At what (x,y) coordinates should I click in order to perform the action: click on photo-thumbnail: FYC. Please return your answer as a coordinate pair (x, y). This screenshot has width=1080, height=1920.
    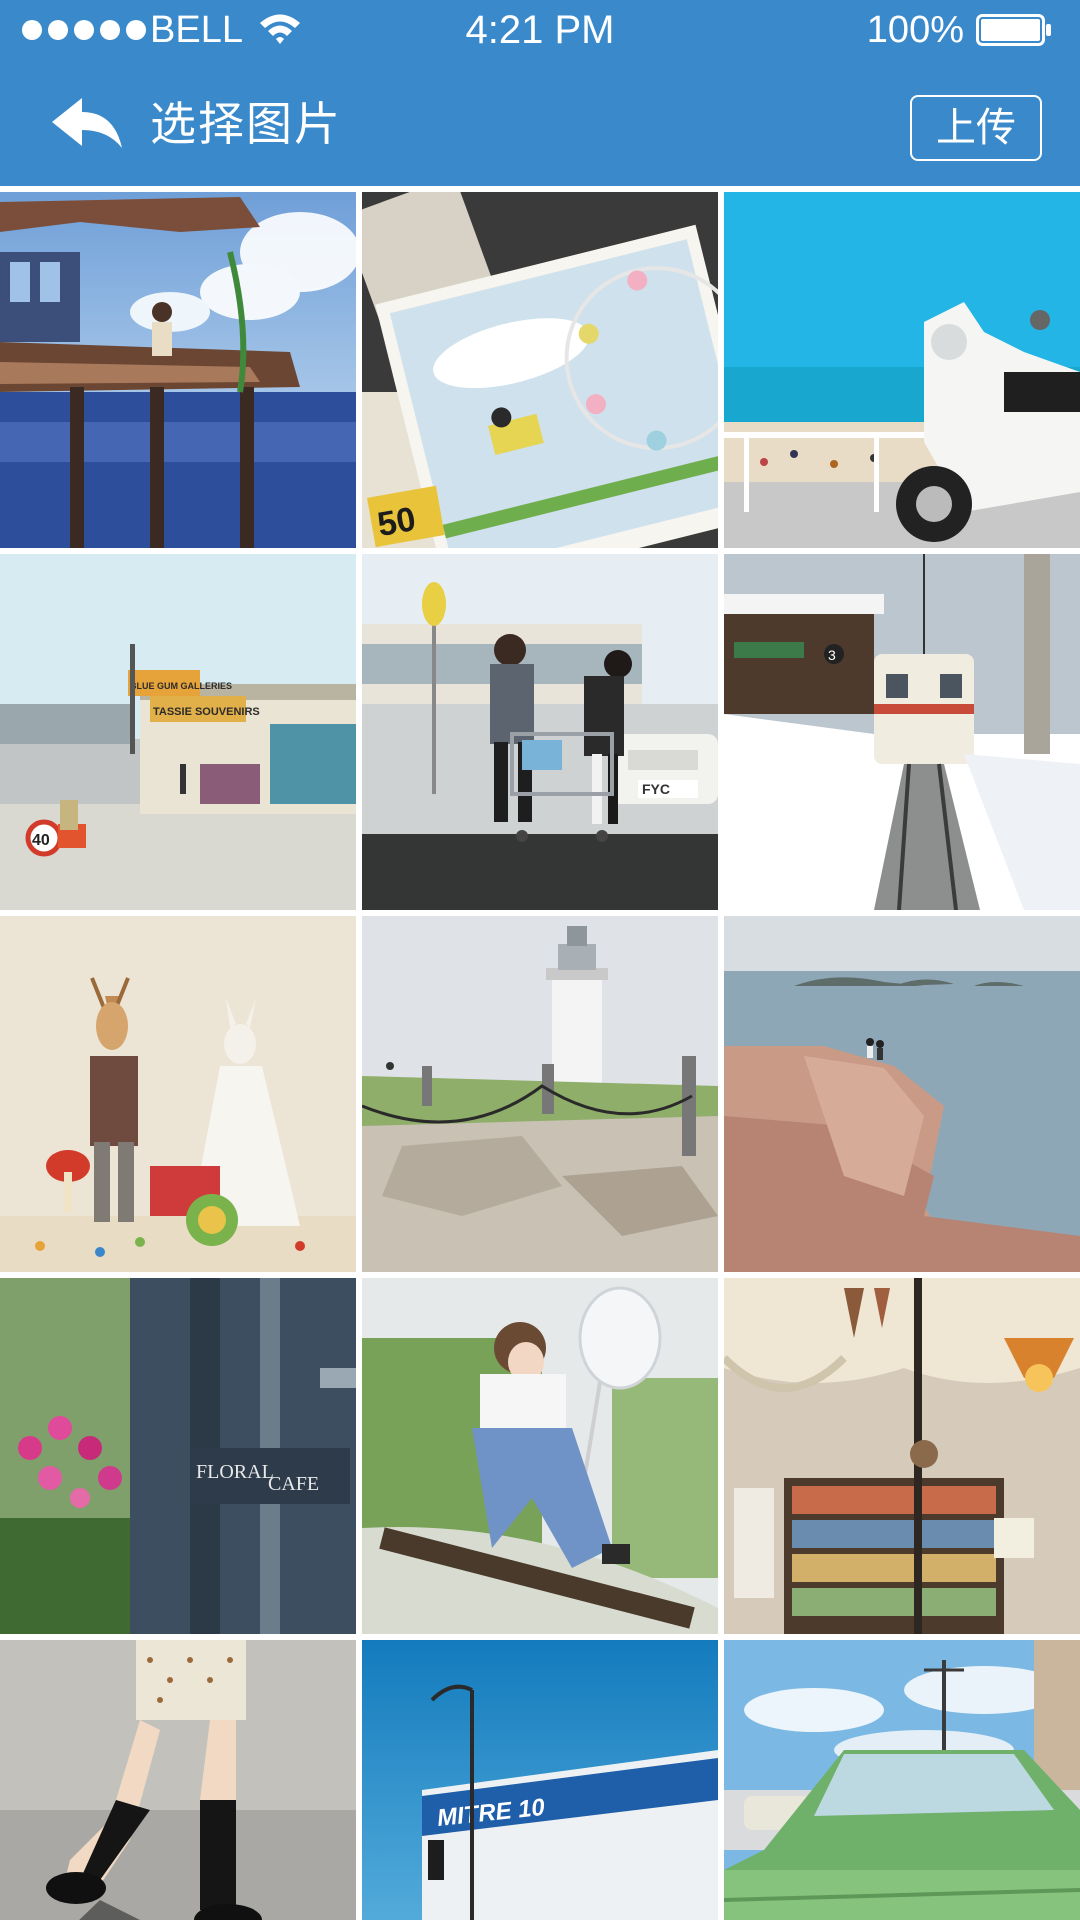
    Looking at the image, I should click on (540, 732).